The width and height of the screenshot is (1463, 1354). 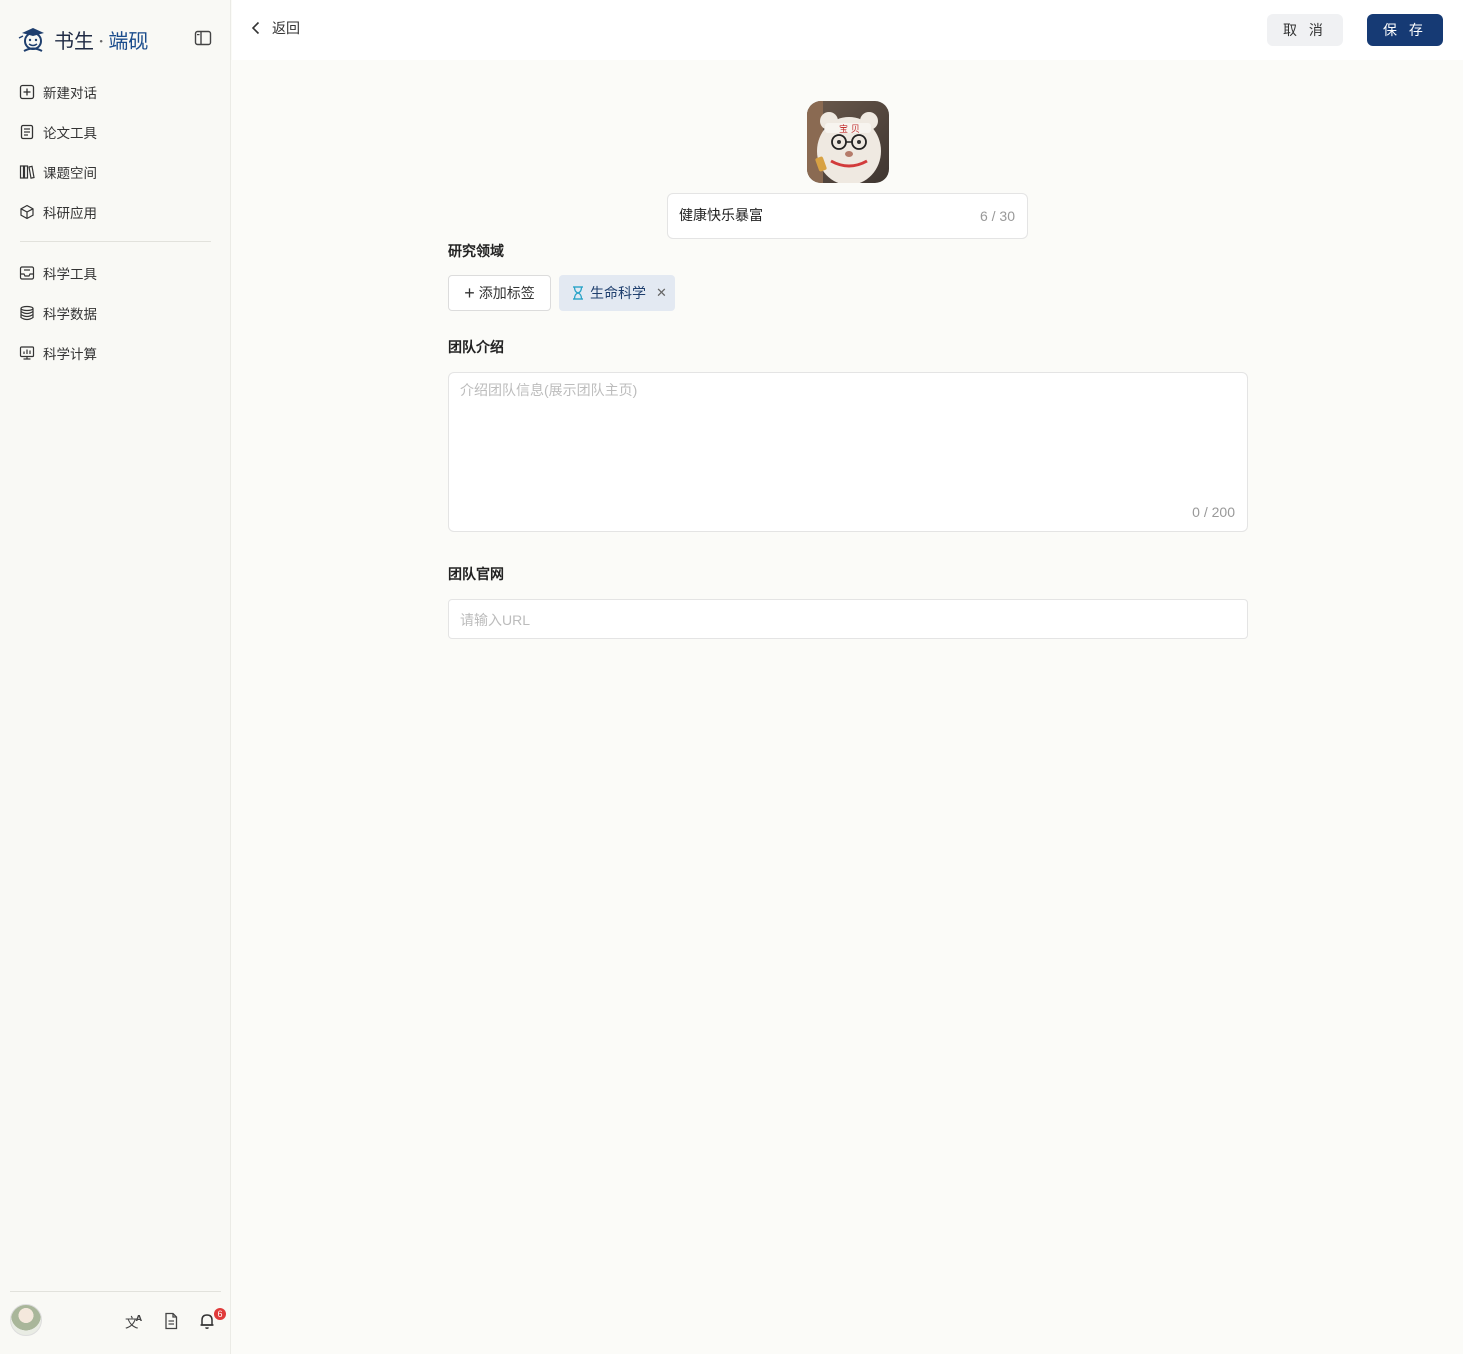 I want to click on toolbox-icon, so click(x=27, y=273).